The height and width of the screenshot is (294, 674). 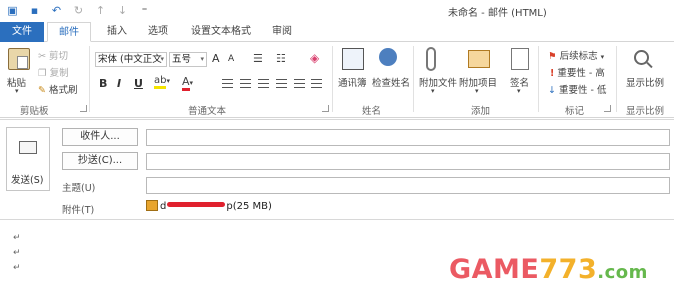 What do you see at coordinates (119, 83) in the screenshot?
I see `italic-button: I` at bounding box center [119, 83].